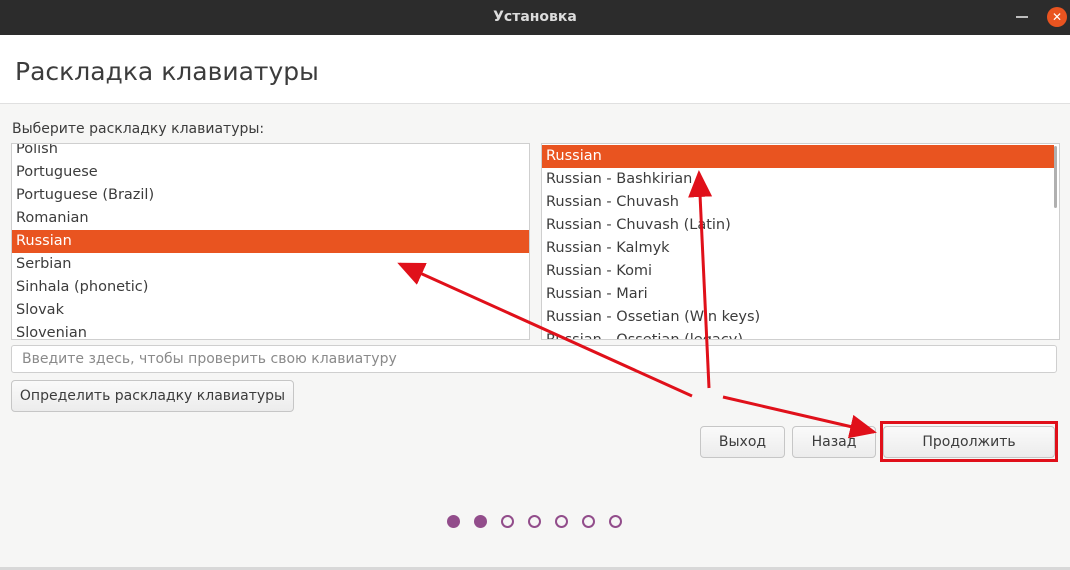  I want to click on list-item: Russian - Ossetian (legacy), so click(798, 334).